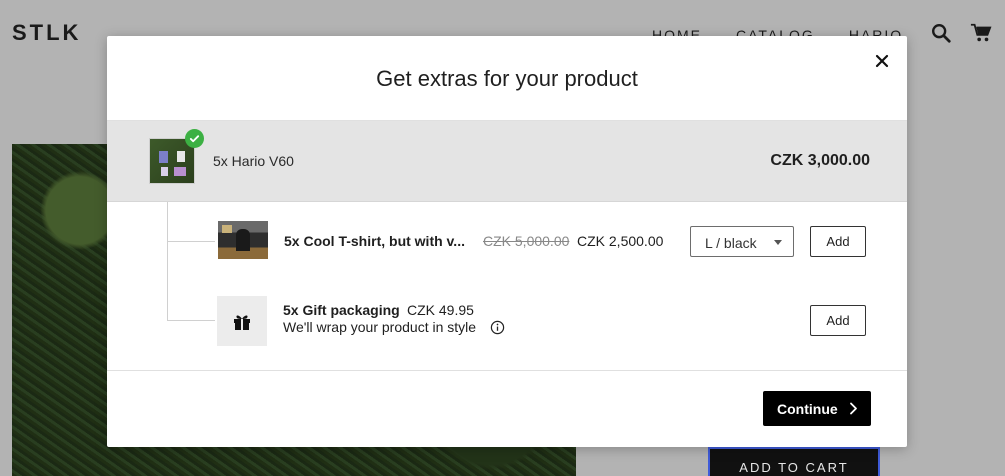  I want to click on variant-select: L / black, so click(742, 241).